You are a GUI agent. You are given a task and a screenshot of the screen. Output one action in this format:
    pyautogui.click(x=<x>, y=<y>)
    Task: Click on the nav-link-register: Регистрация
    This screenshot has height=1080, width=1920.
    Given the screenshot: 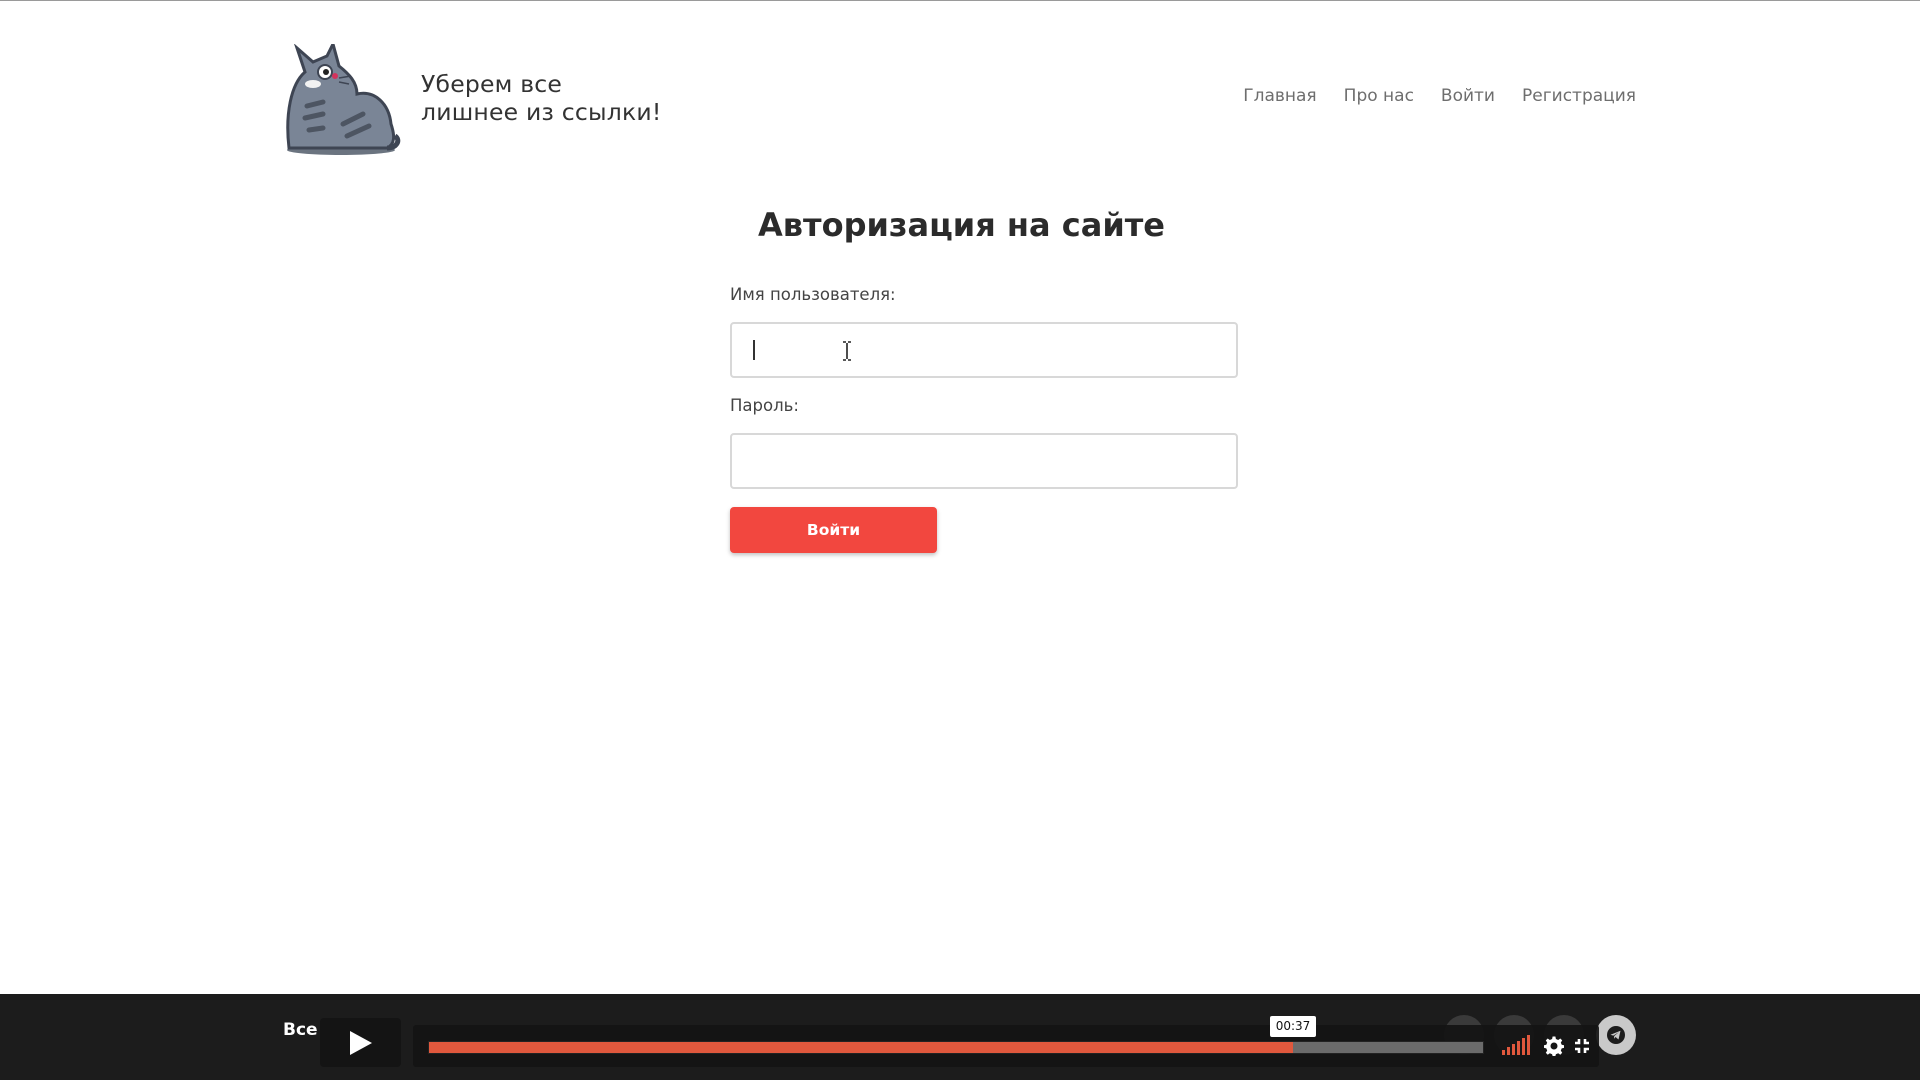 What is the action you would take?
    pyautogui.click(x=1579, y=96)
    